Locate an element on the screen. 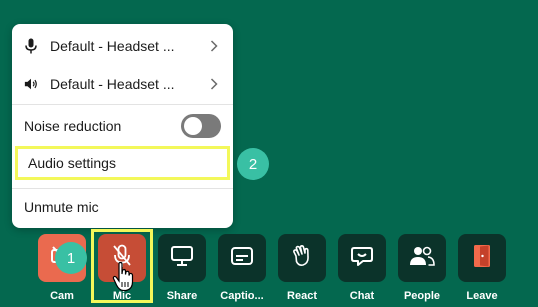 Image resolution: width=538 pixels, height=307 pixels. share-label: Share is located at coordinates (182, 296).